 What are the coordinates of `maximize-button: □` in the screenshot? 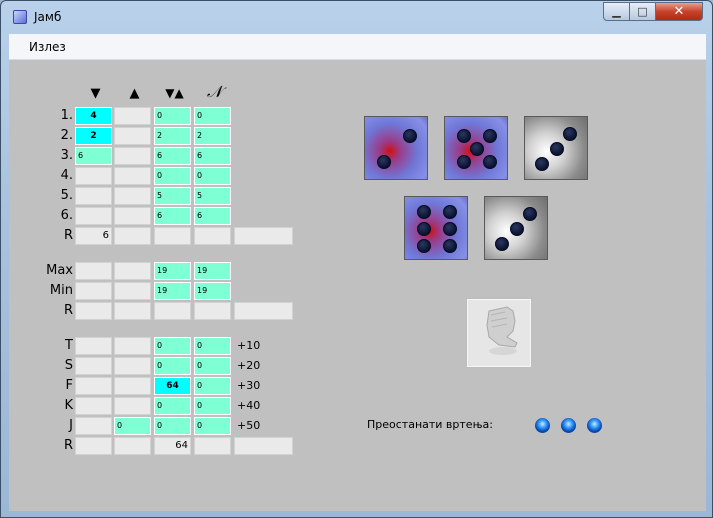 It's located at (642, 11).